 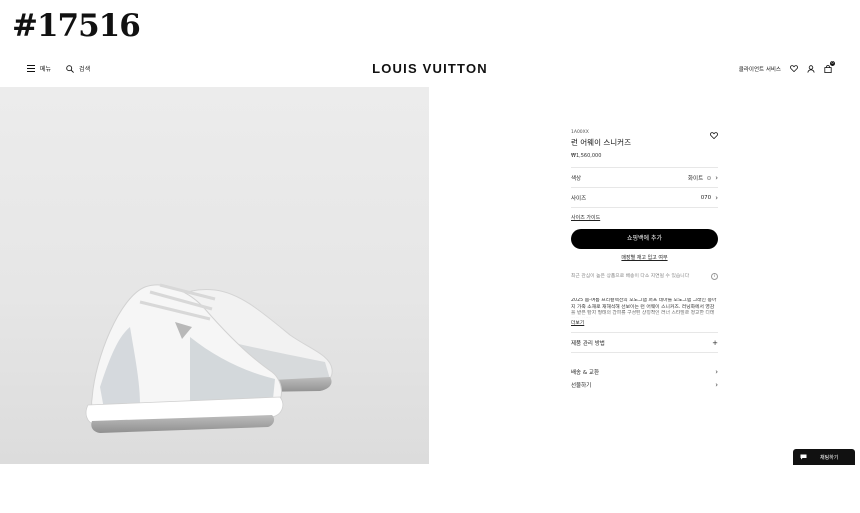 I want to click on size-label: 사이즈, so click(x=579, y=198).